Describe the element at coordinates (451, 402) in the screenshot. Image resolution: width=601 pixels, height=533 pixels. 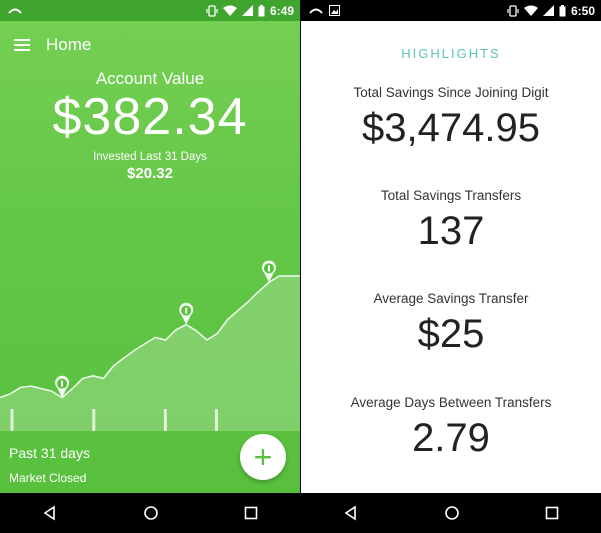
I see `stat-label: Average Days Between Transfers` at that location.